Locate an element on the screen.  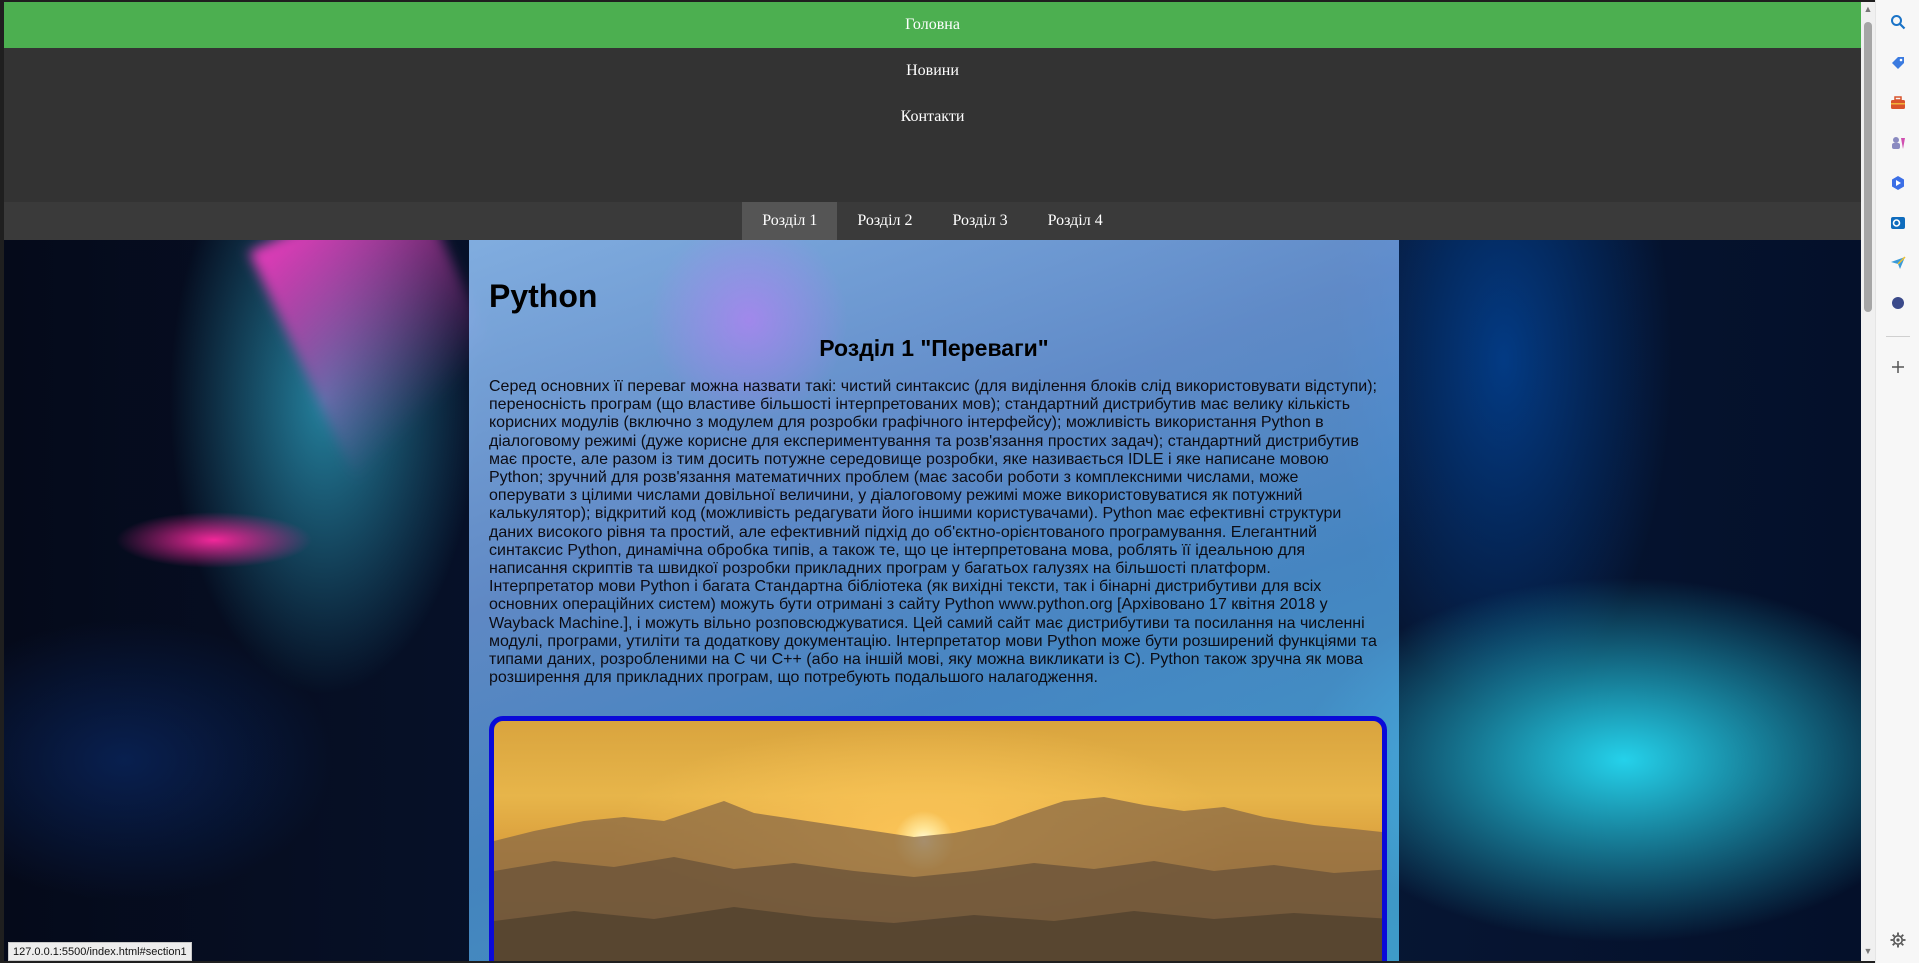
tag-icon is located at coordinates (1898, 63).